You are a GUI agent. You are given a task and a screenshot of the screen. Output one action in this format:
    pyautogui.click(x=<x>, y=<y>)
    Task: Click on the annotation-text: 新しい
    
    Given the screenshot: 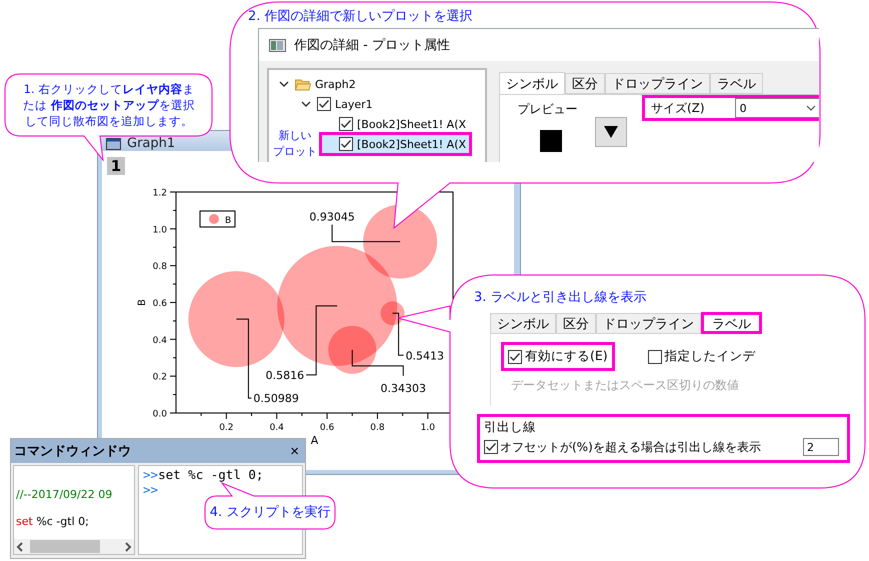 What is the action you would take?
    pyautogui.click(x=295, y=136)
    